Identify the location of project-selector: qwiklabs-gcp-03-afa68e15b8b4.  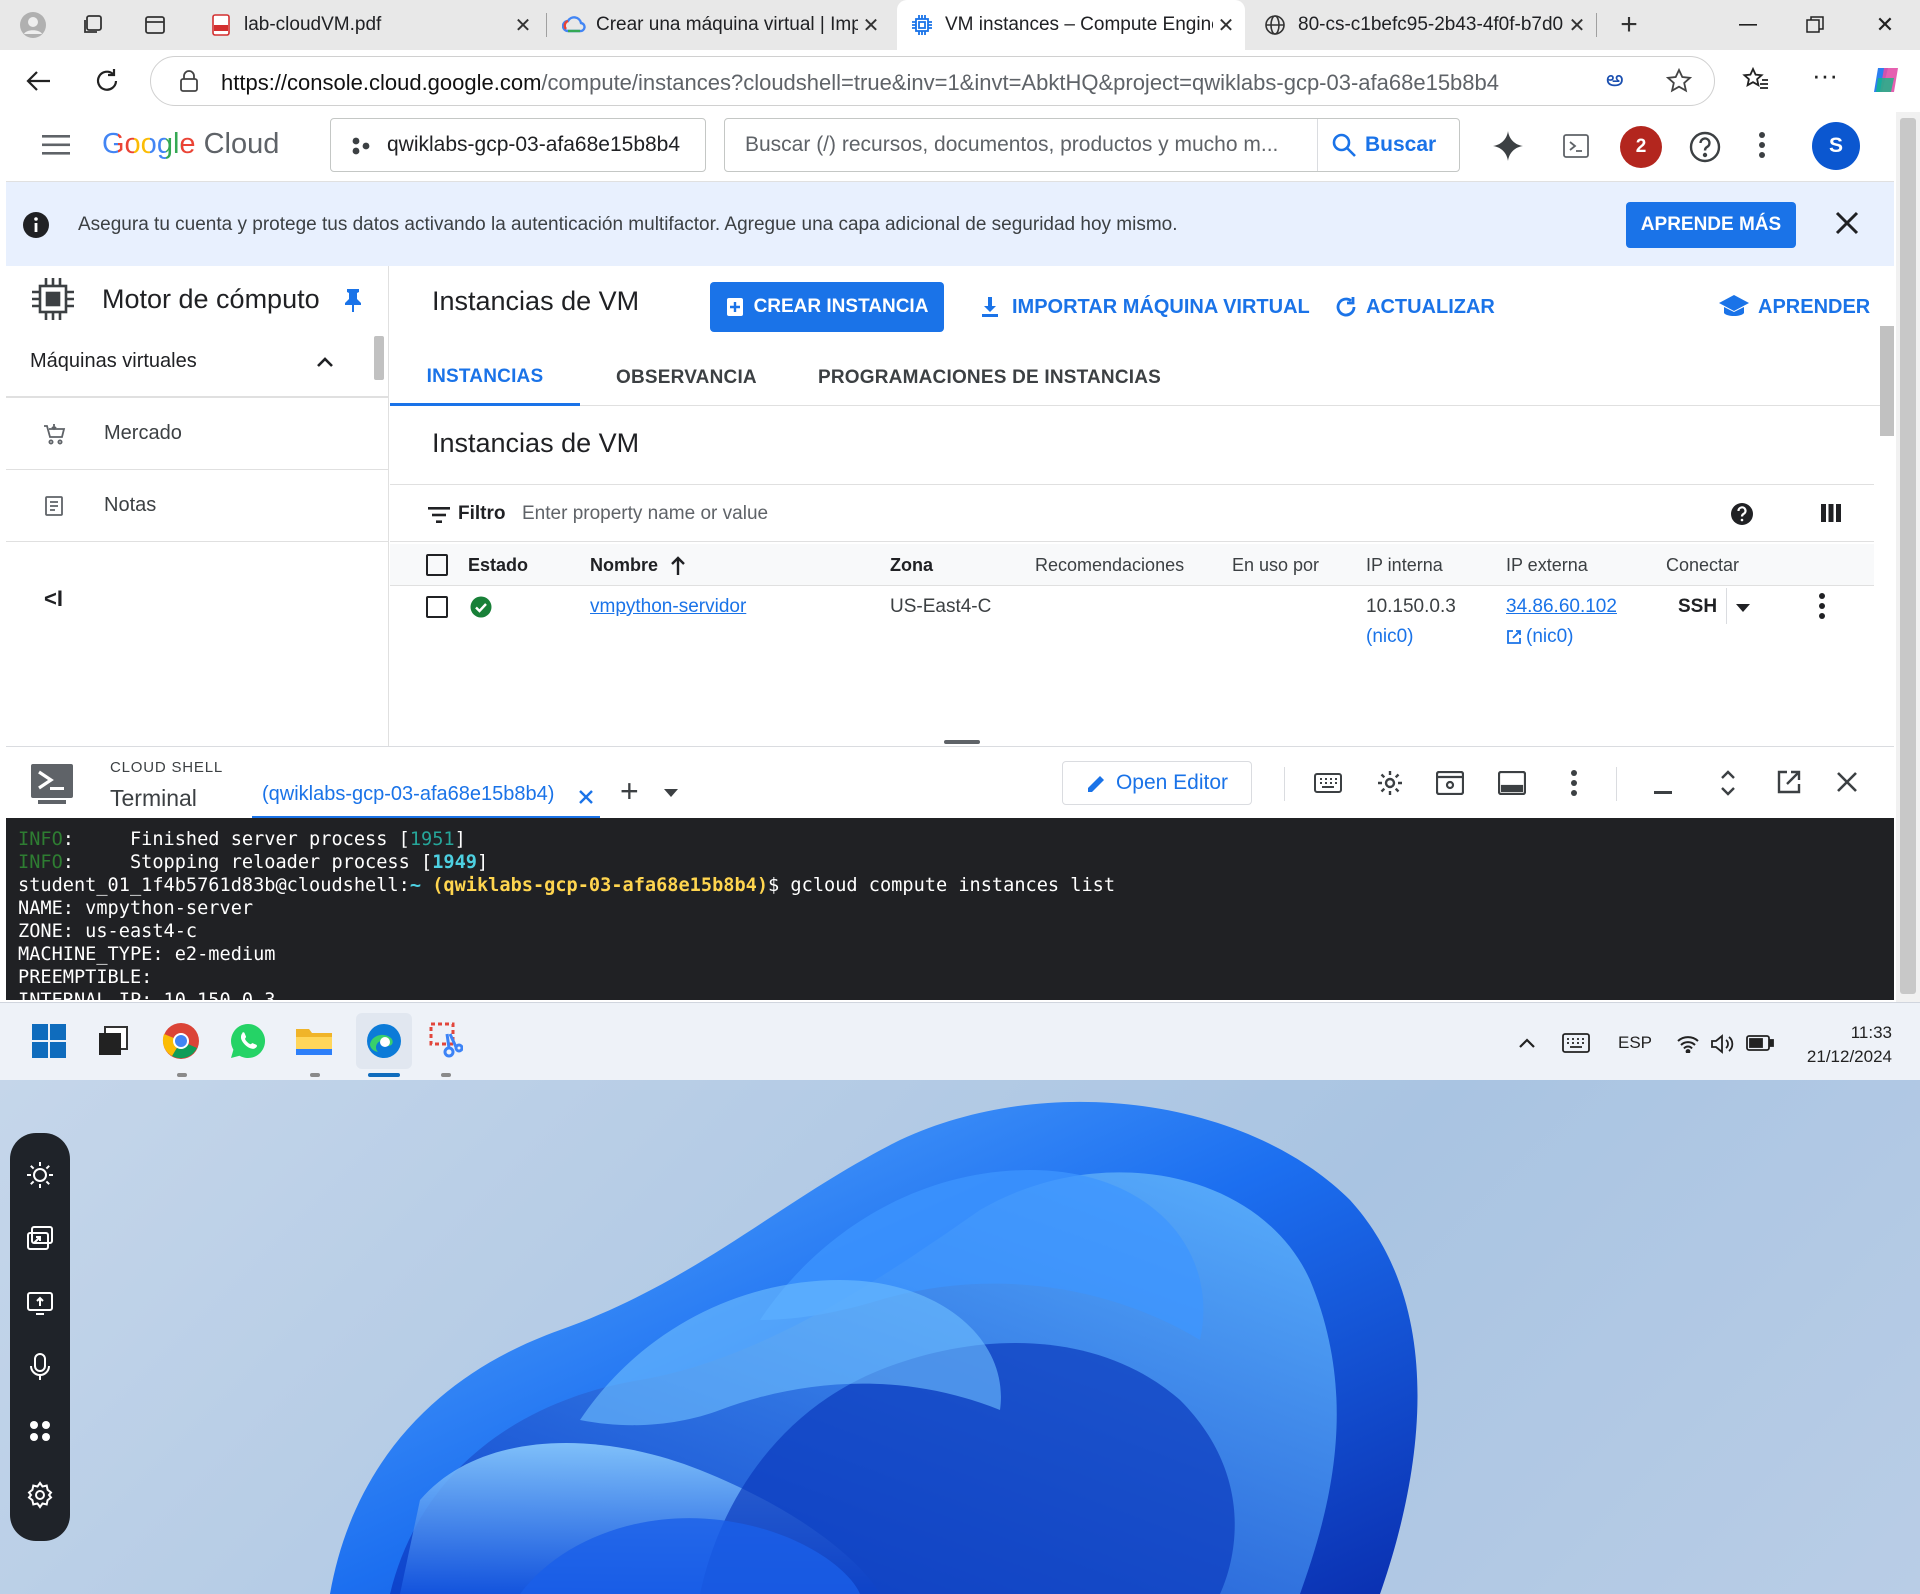
(518, 145).